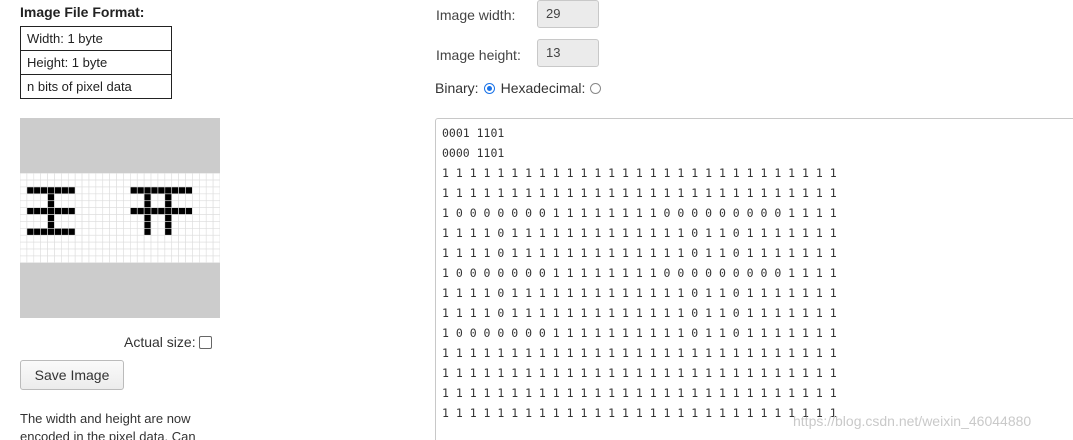  Describe the element at coordinates (168, 342) in the screenshot. I see `actual-size-control: Actual size:` at that location.